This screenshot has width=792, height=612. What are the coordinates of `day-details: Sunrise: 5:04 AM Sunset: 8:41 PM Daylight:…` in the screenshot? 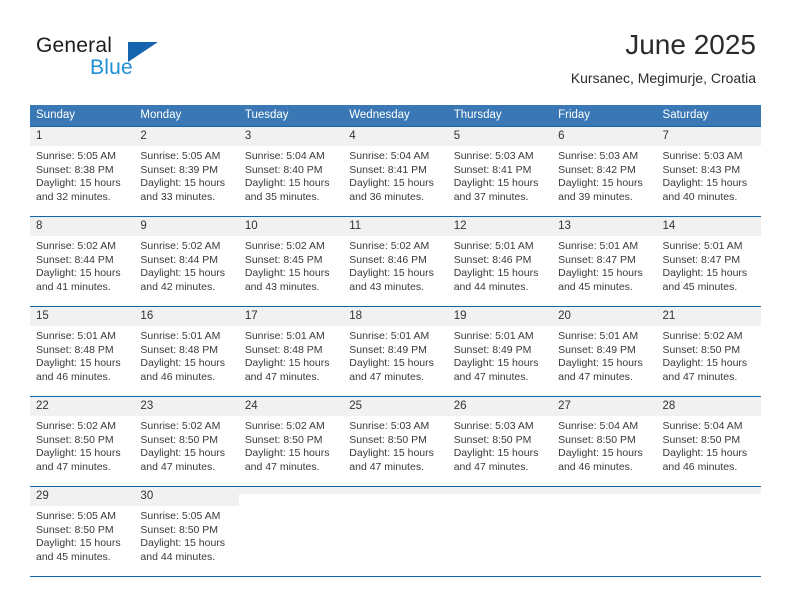 It's located at (395, 175).